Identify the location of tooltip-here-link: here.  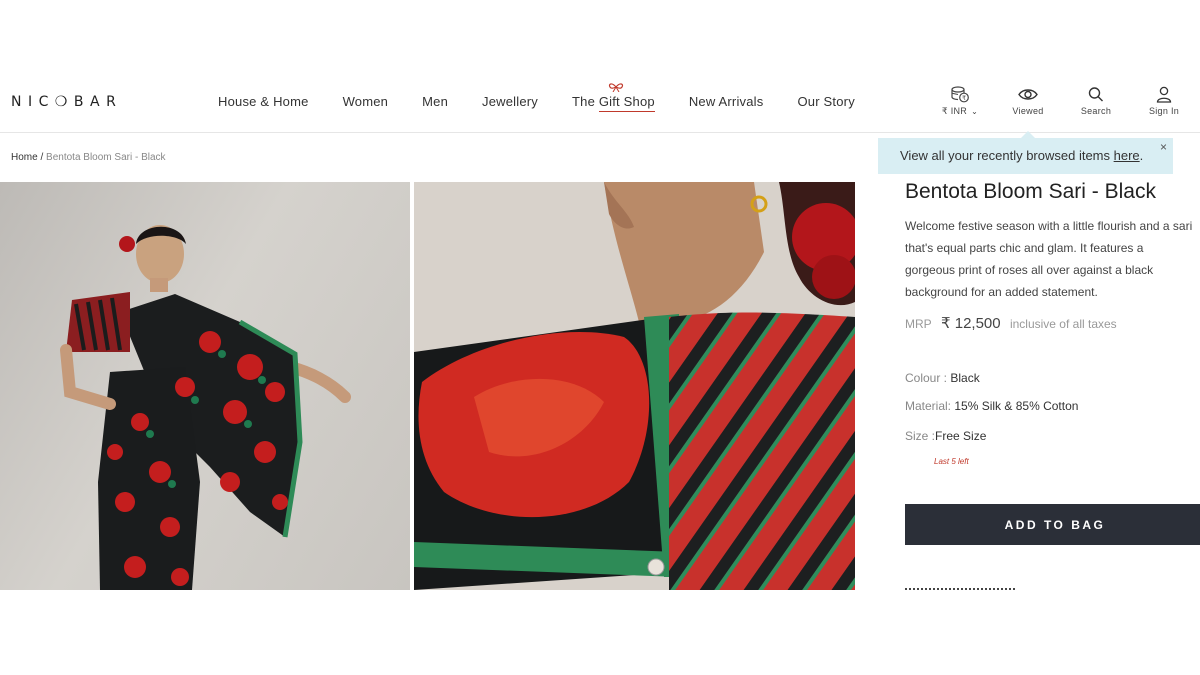
(1127, 155).